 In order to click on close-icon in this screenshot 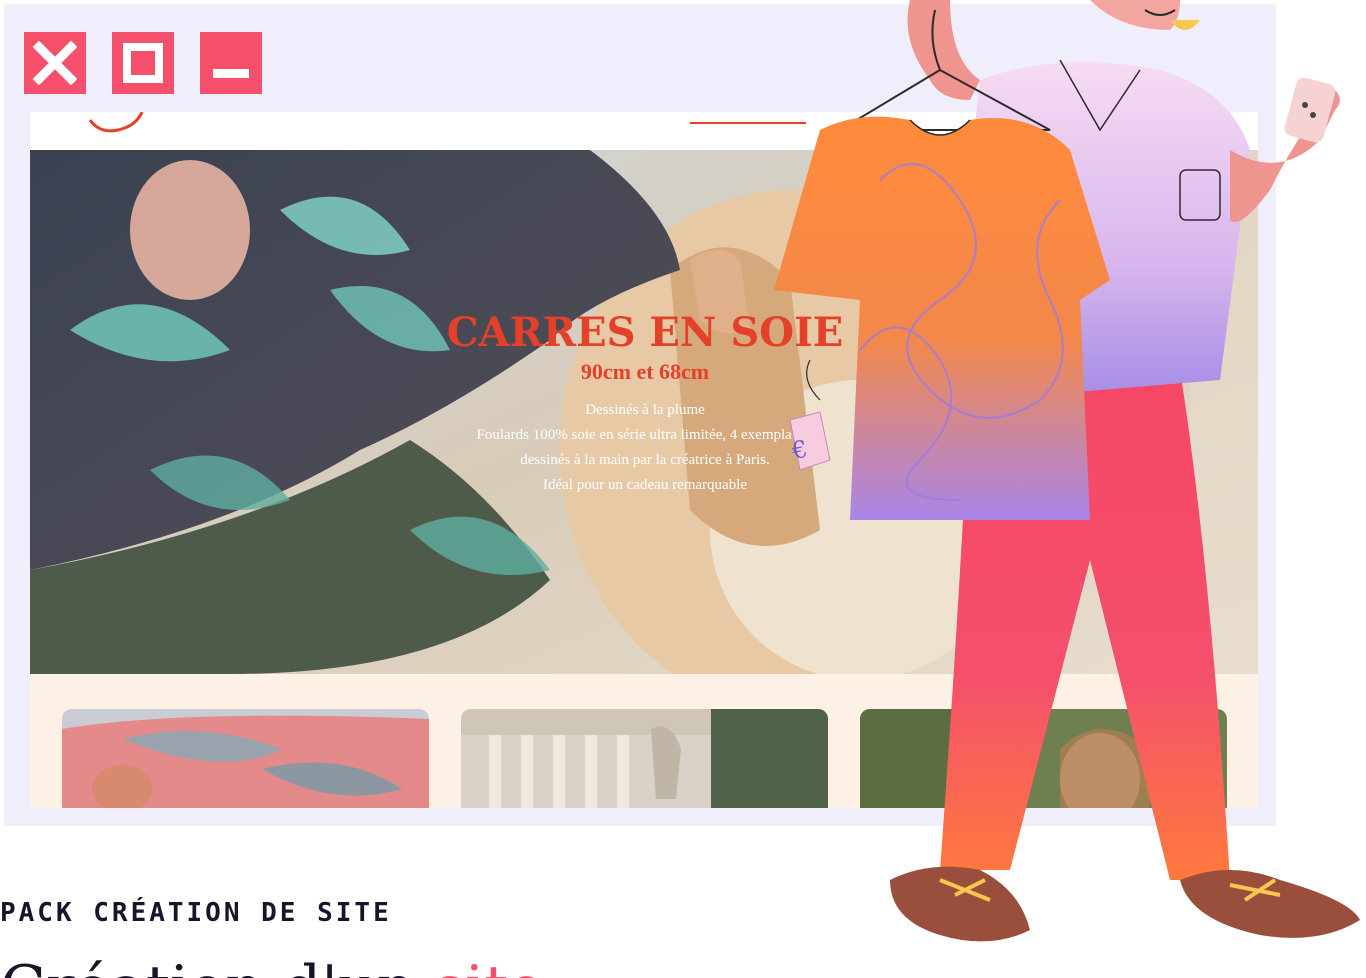, I will do `click(55, 63)`.